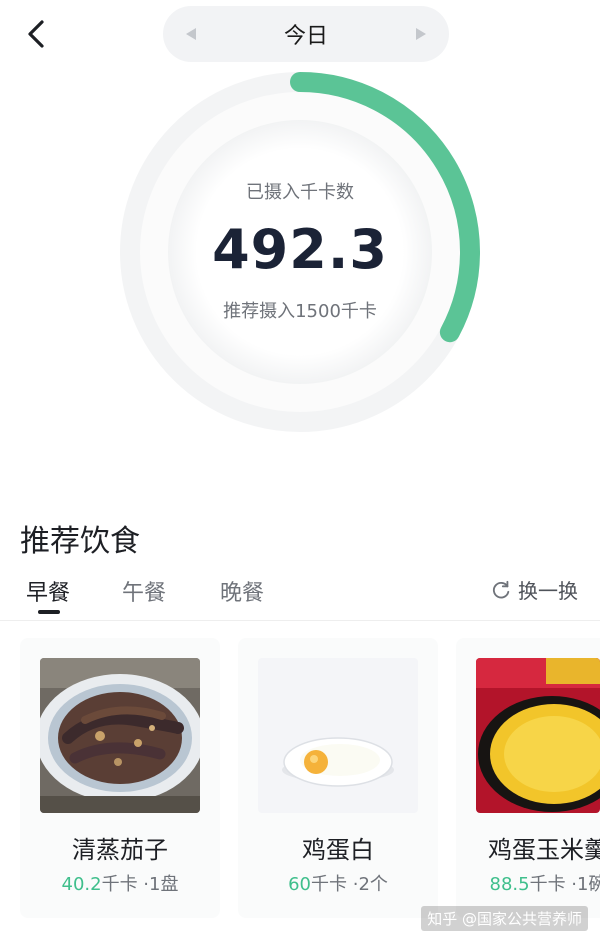 The height and width of the screenshot is (943, 600). I want to click on tab-dinner: 晚餐, so click(242, 591).